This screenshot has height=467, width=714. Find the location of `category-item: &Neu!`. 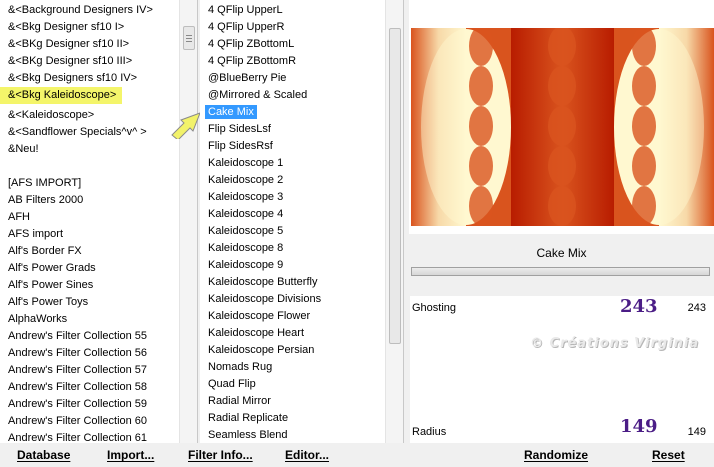

category-item: &Neu! is located at coordinates (89, 149).